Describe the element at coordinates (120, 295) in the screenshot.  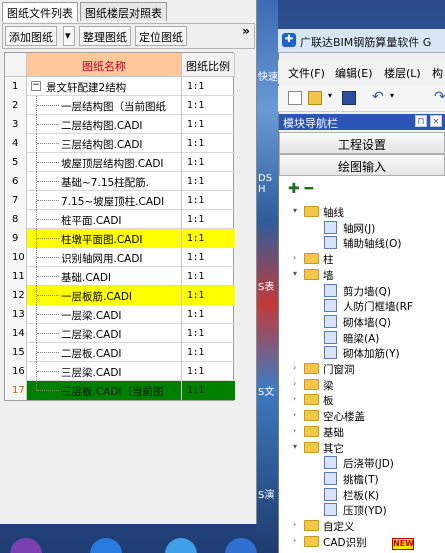
I see `table-row: 12 一层板筋.CADI 1:1` at that location.